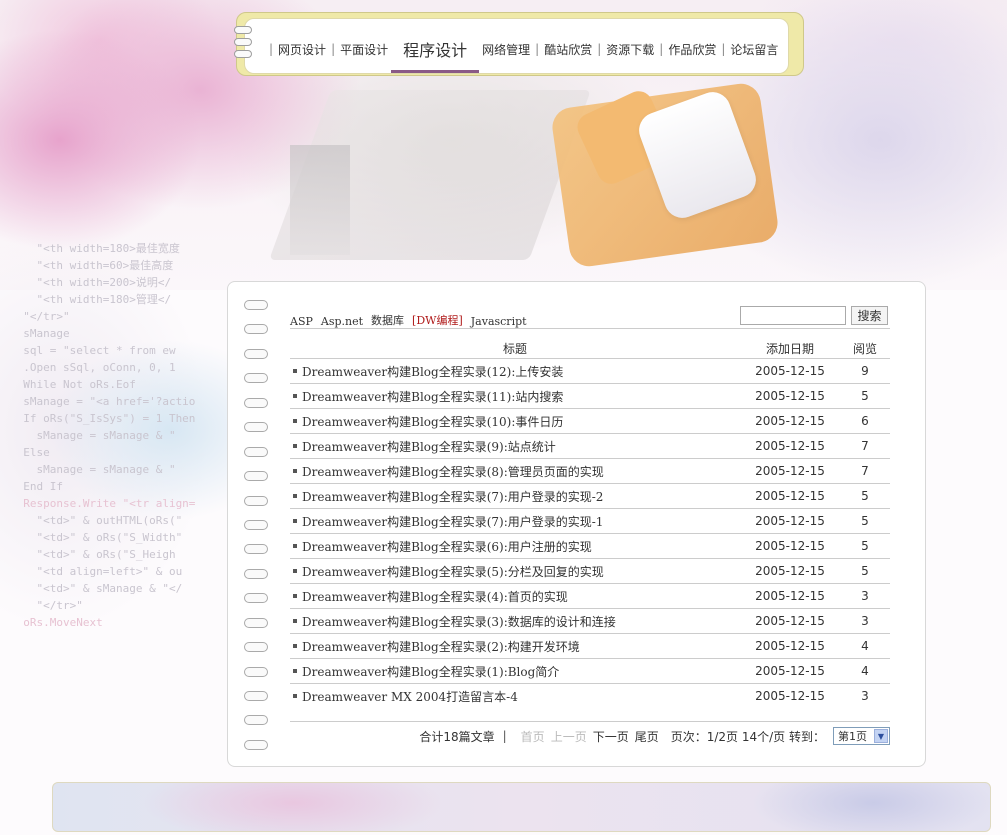 The height and width of the screenshot is (835, 1007). Describe the element at coordinates (647, 736) in the screenshot. I see `last-page-link: 尾页` at that location.